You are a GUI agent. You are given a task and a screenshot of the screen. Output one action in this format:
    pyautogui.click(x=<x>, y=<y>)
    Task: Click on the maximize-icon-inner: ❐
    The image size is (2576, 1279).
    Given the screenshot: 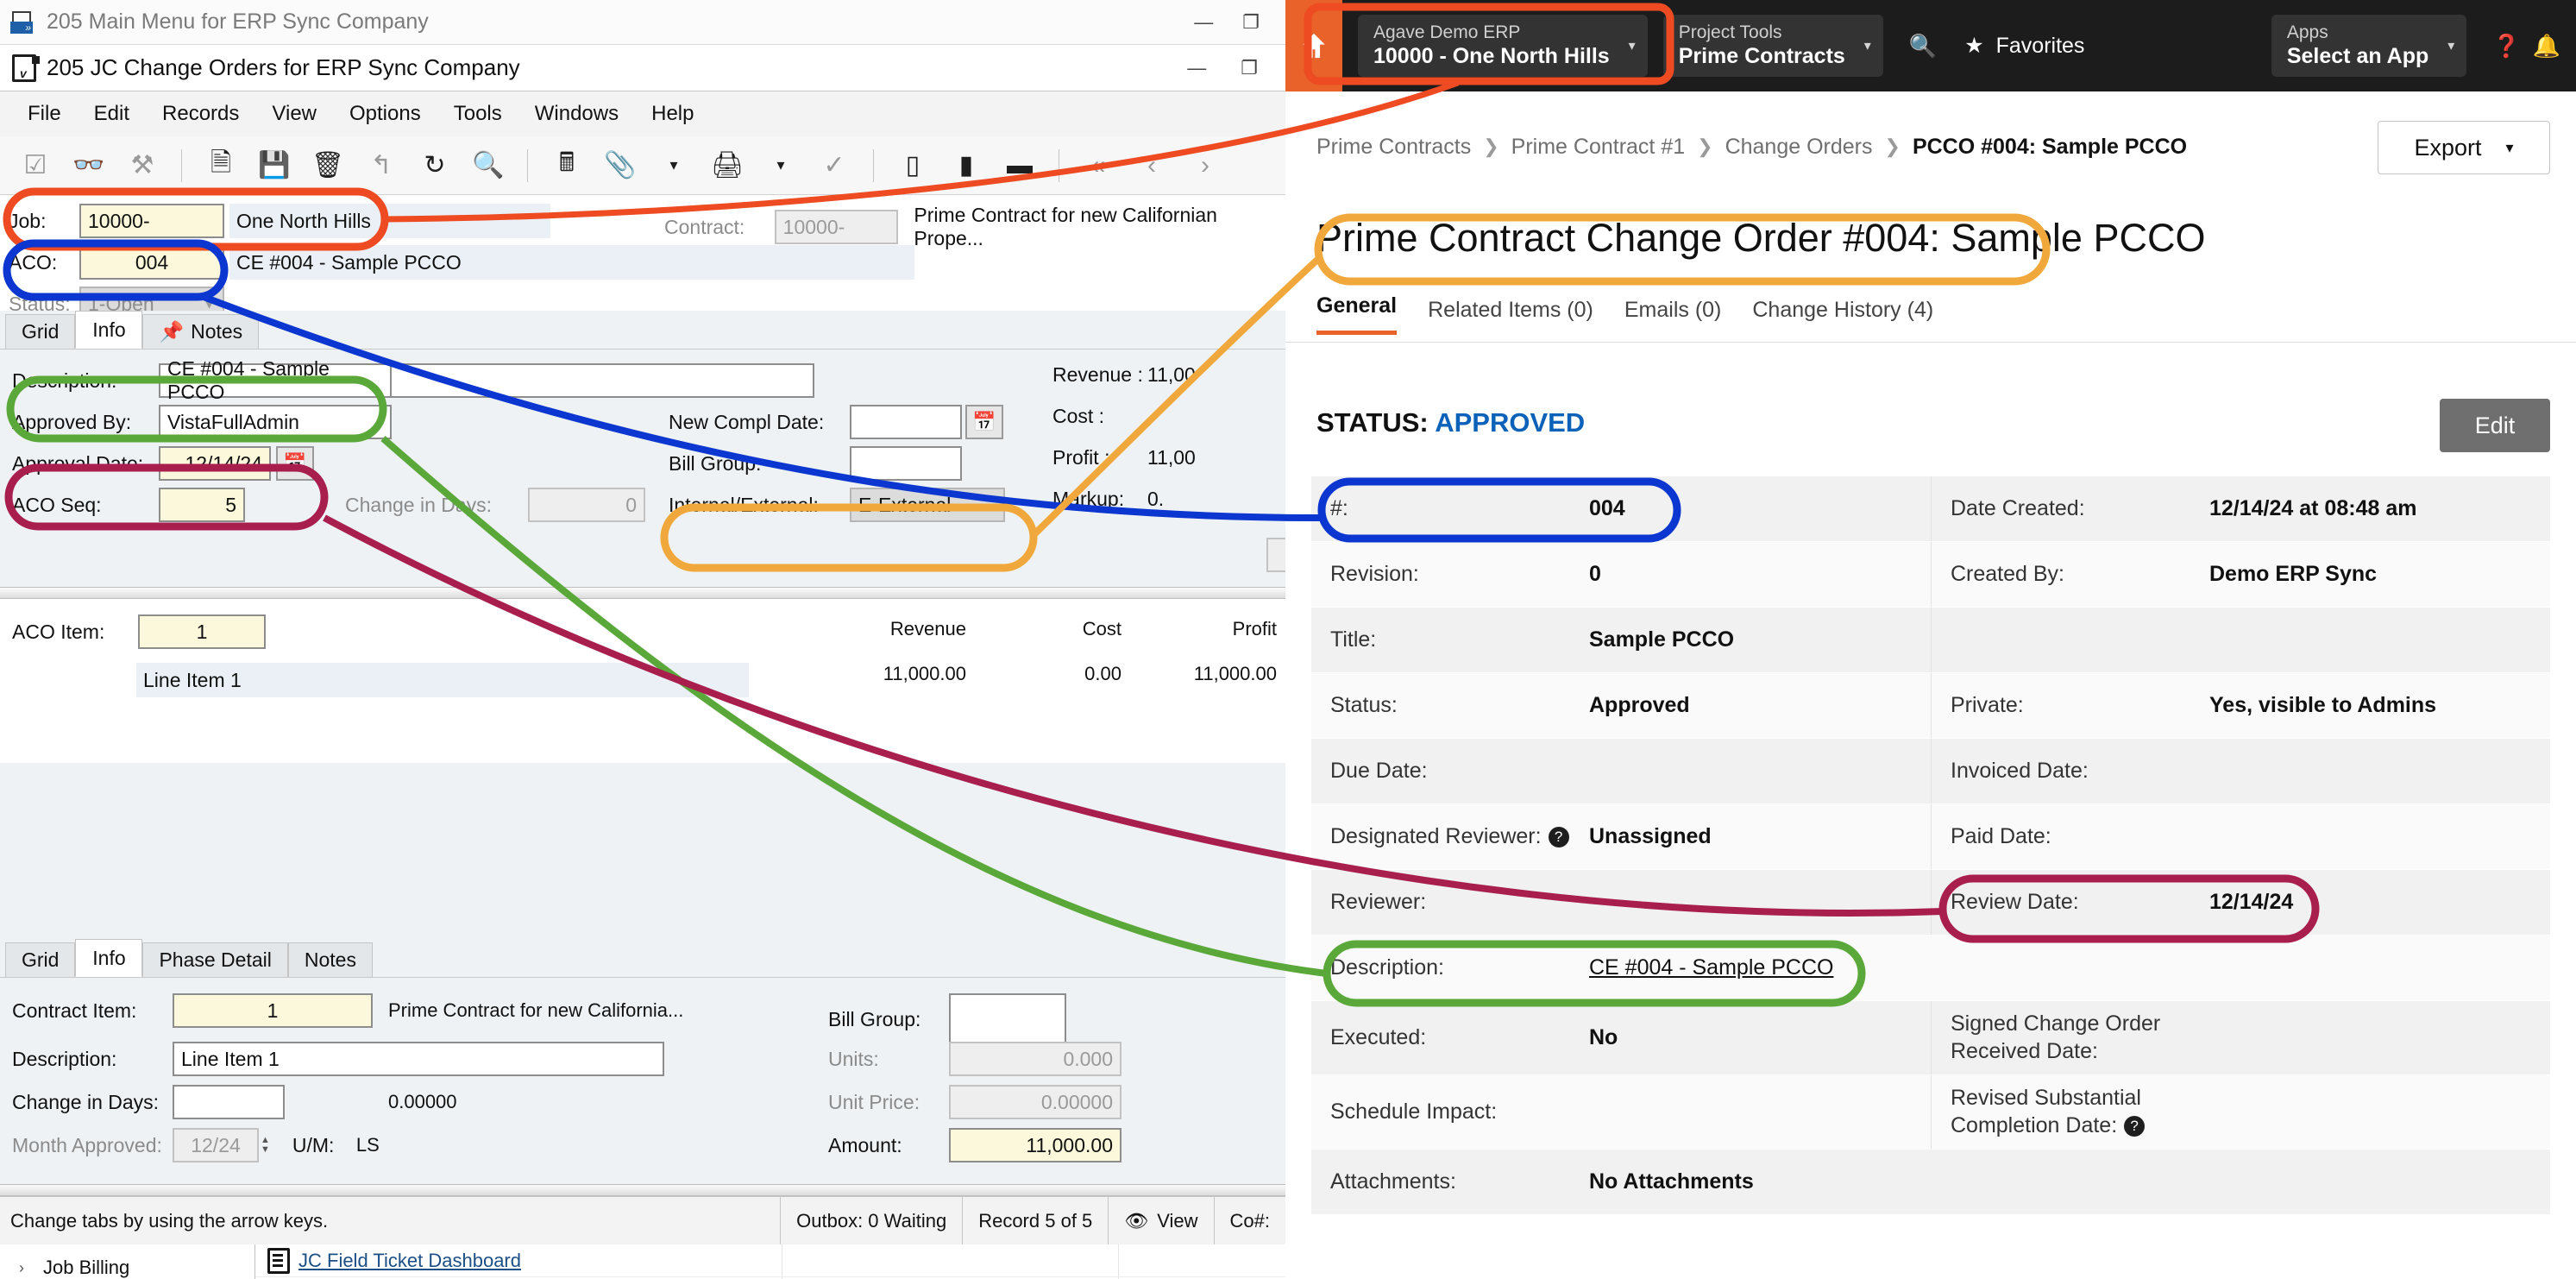 What is the action you would take?
    pyautogui.click(x=1249, y=68)
    